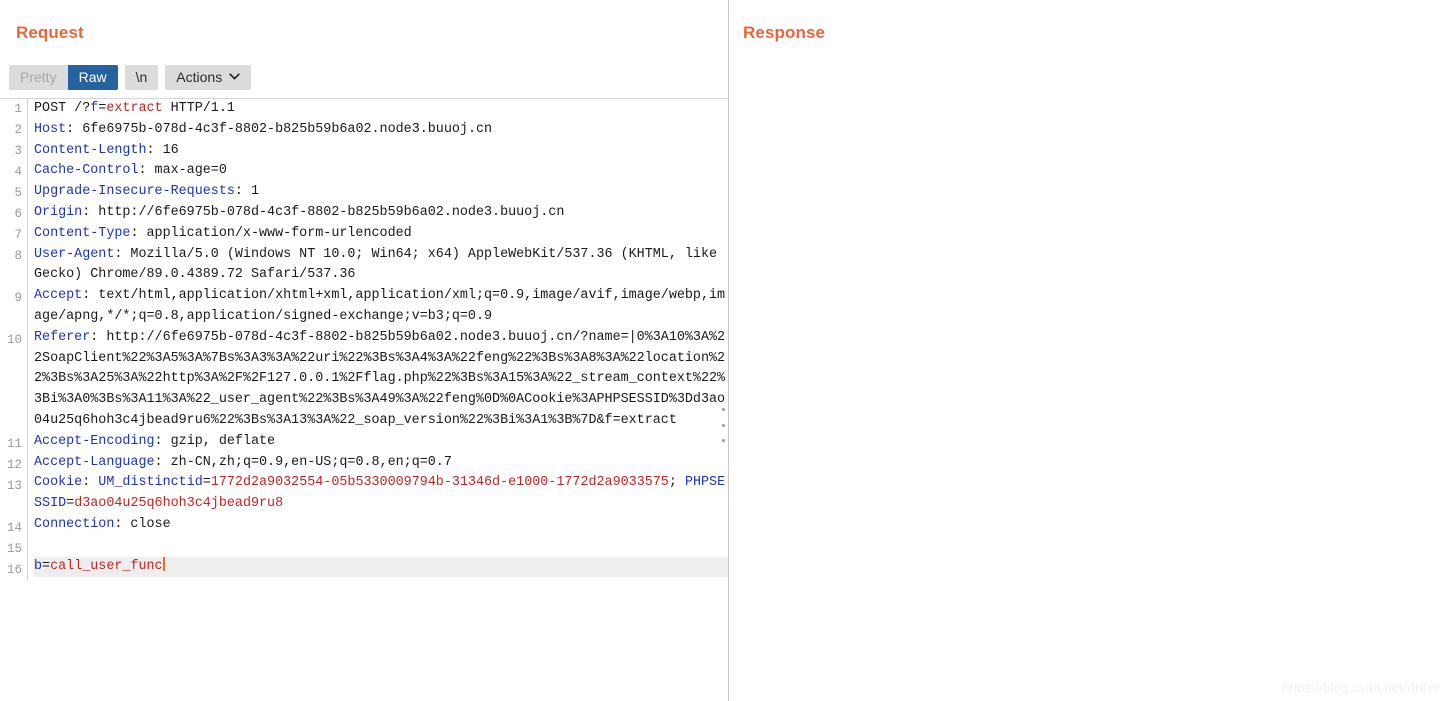  What do you see at coordinates (381, 567) in the screenshot?
I see `request-line: b=call_user_func` at bounding box center [381, 567].